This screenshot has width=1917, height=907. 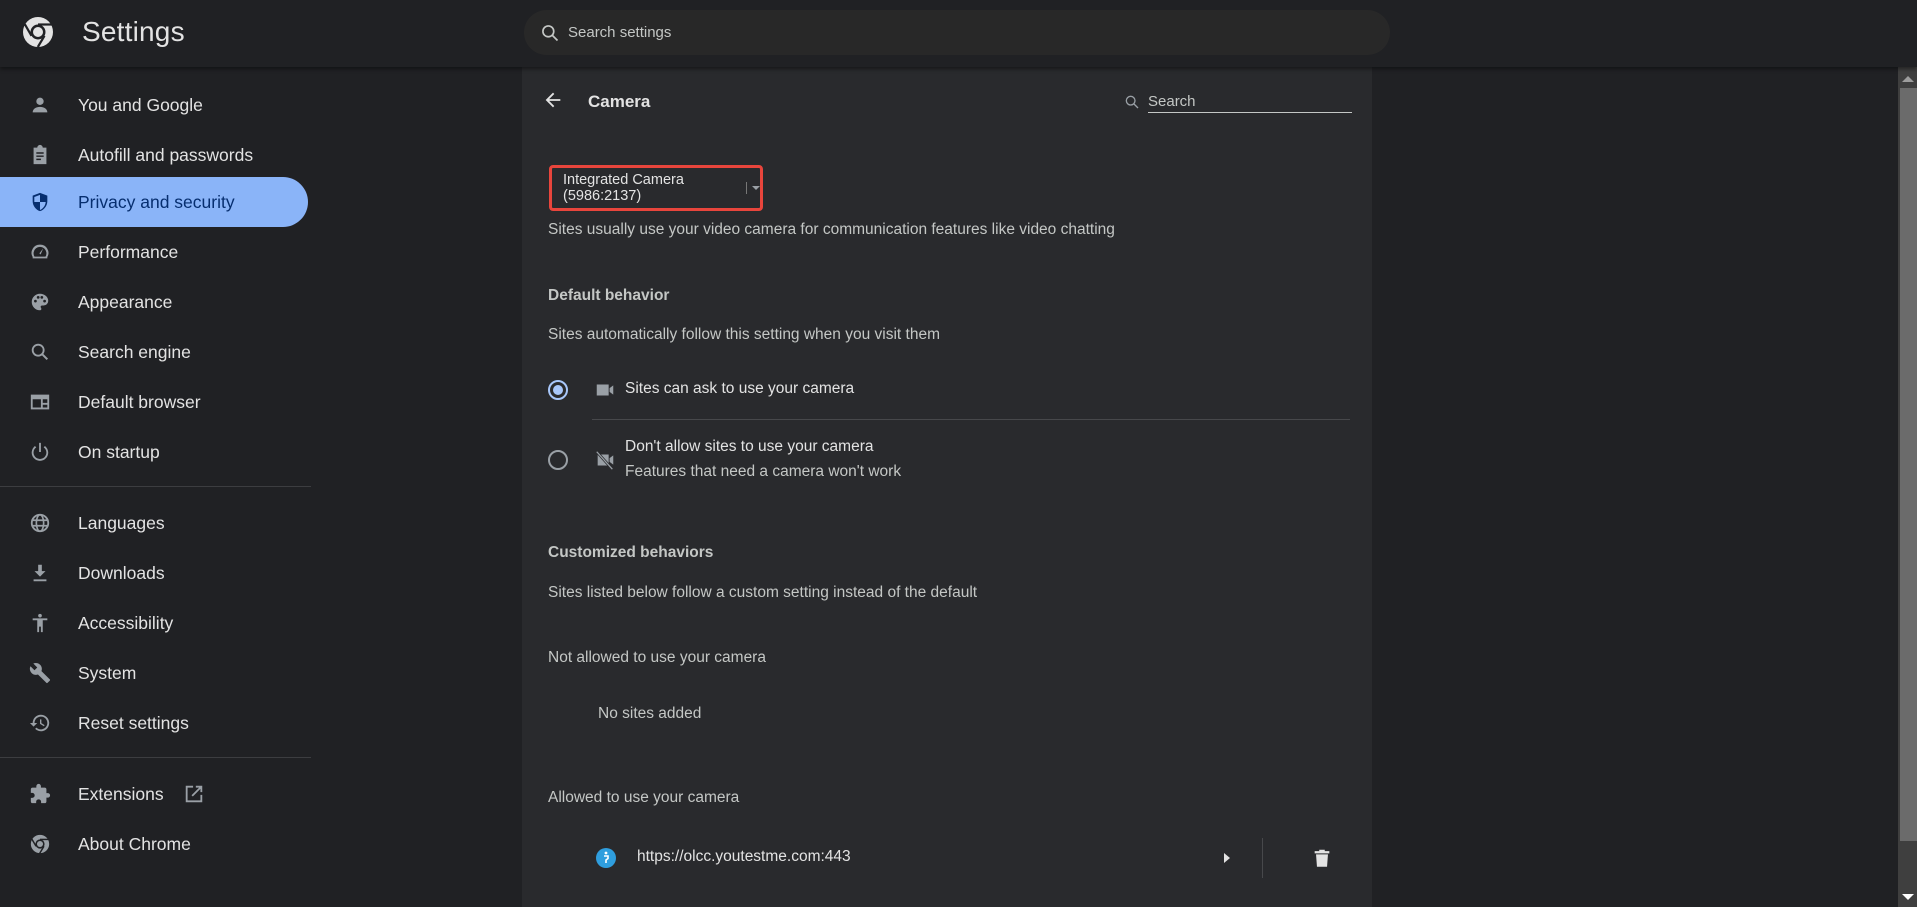 I want to click on sidebar-item-on-startup: On startup, so click(x=154, y=452).